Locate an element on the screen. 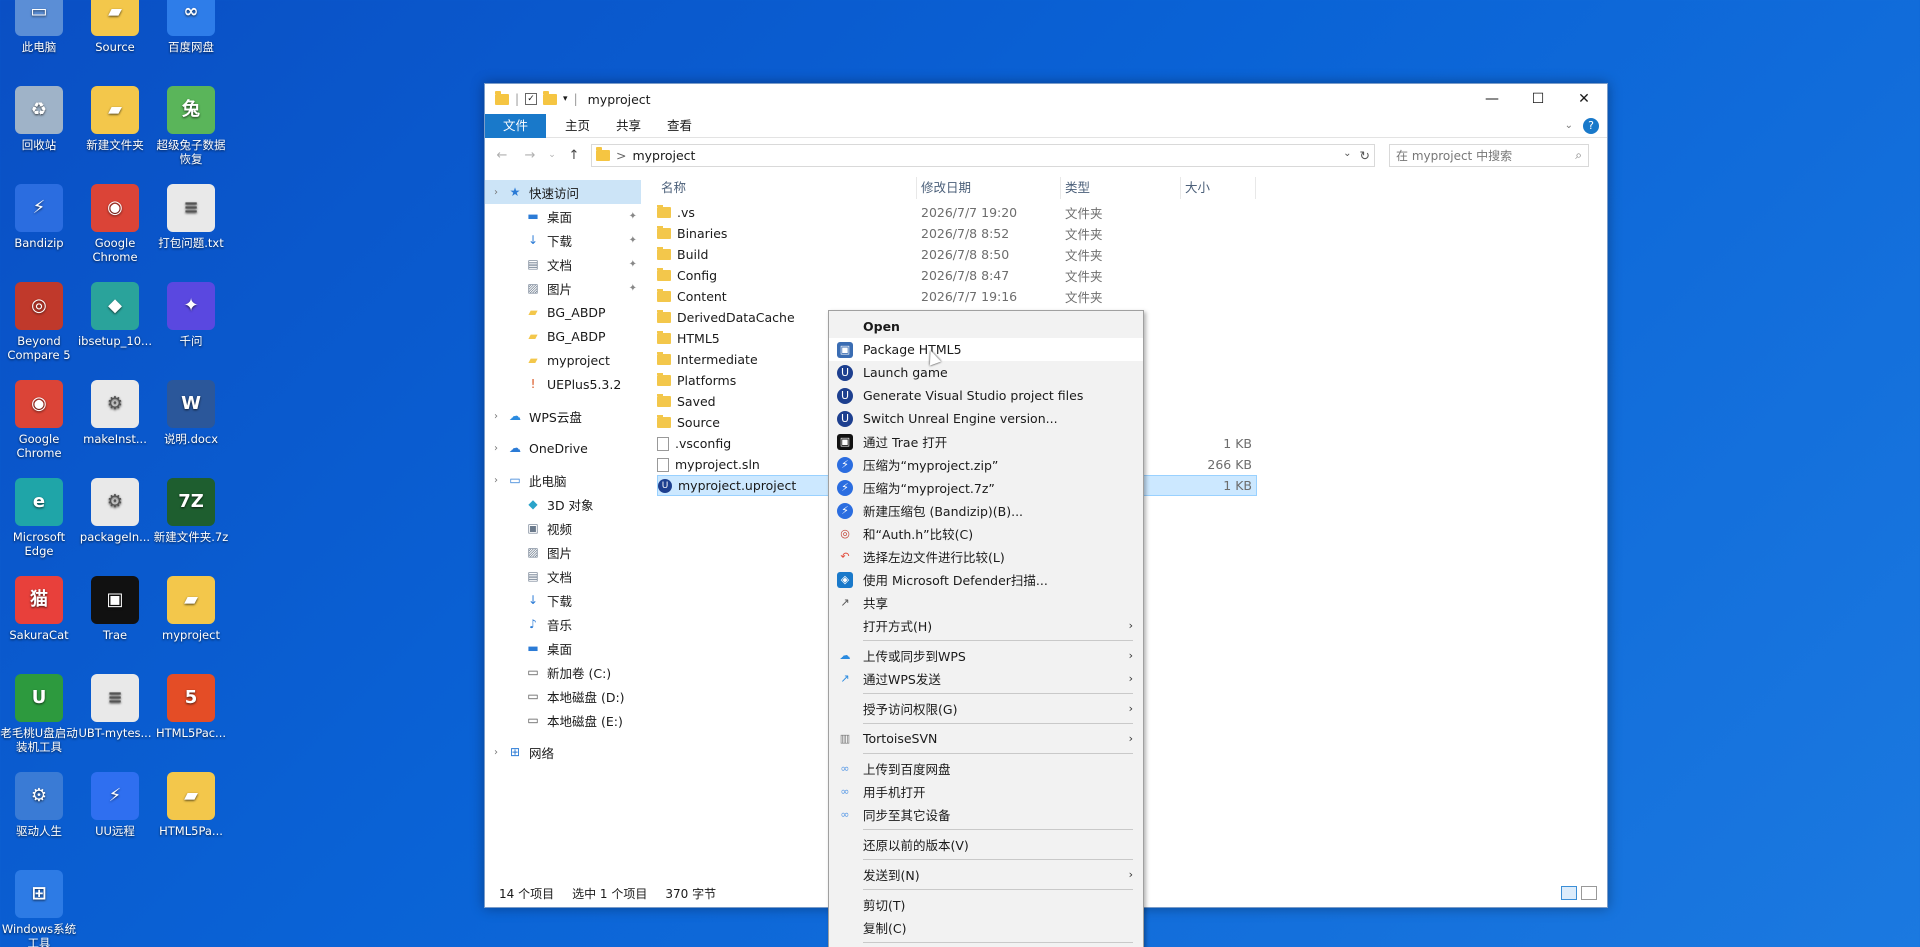 This screenshot has height=947, width=1920. customize-toolbar-icon: ▾ is located at coordinates (565, 99).